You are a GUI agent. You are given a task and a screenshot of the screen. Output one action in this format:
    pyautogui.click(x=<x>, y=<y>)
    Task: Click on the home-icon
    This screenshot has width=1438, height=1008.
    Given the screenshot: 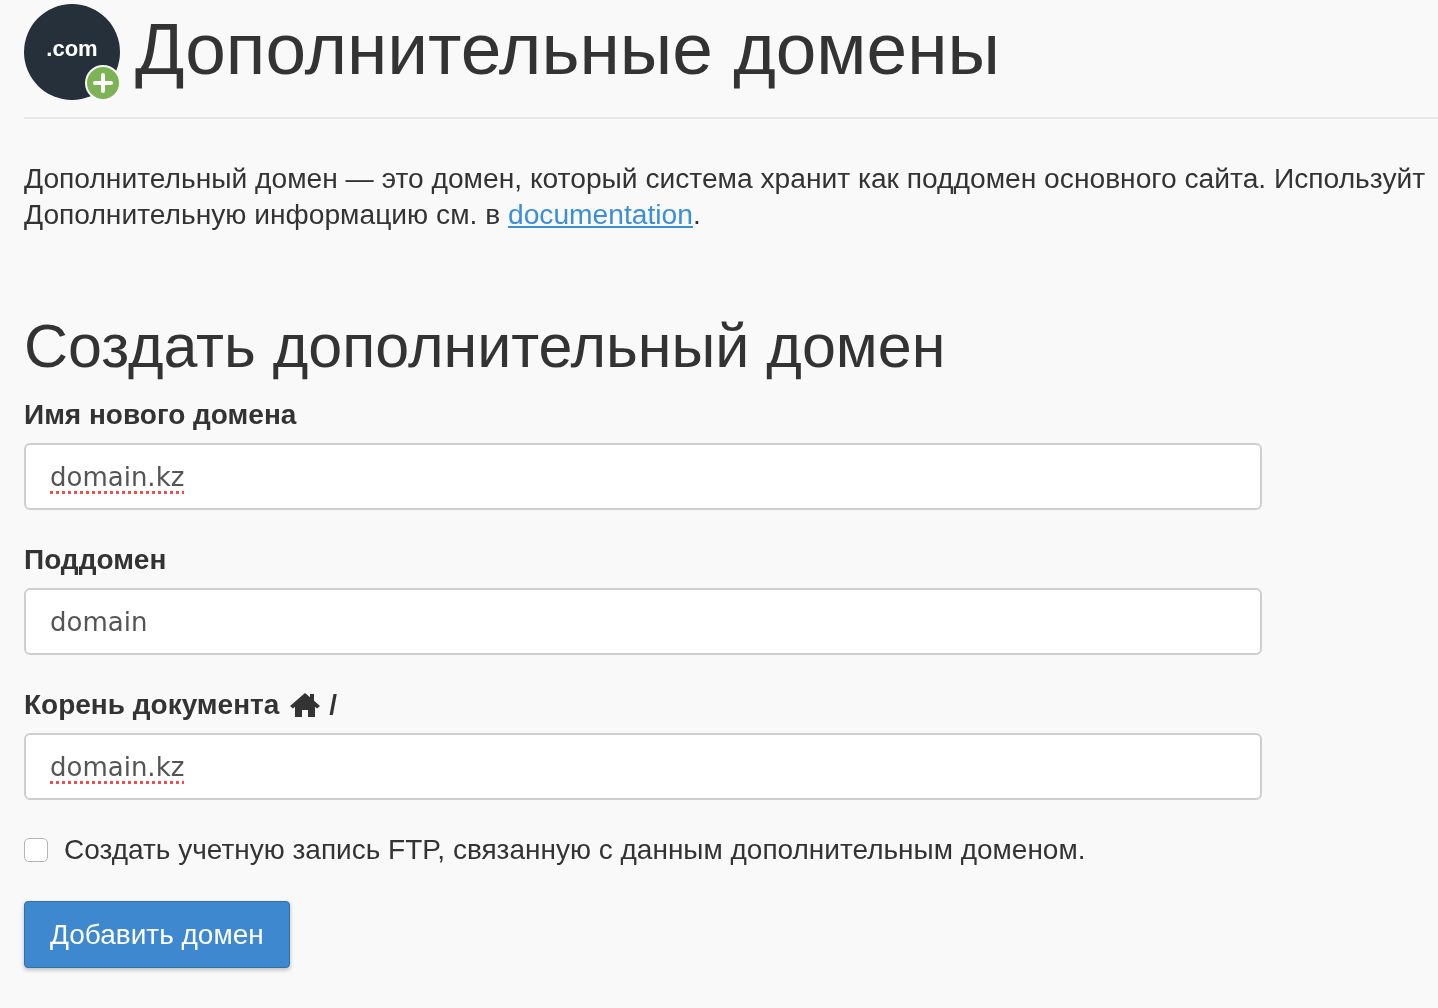 What is the action you would take?
    pyautogui.click(x=305, y=705)
    